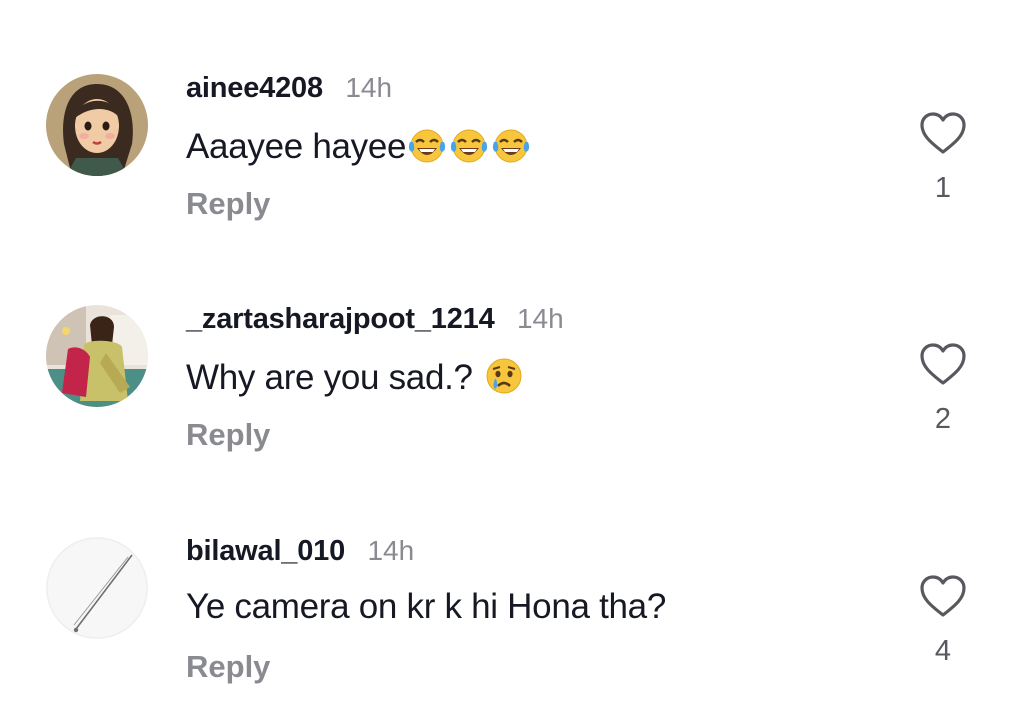 This screenshot has height=715, width=1024. I want to click on comment-body: Ye camera on kr k hi Hona tha?, so click(426, 606).